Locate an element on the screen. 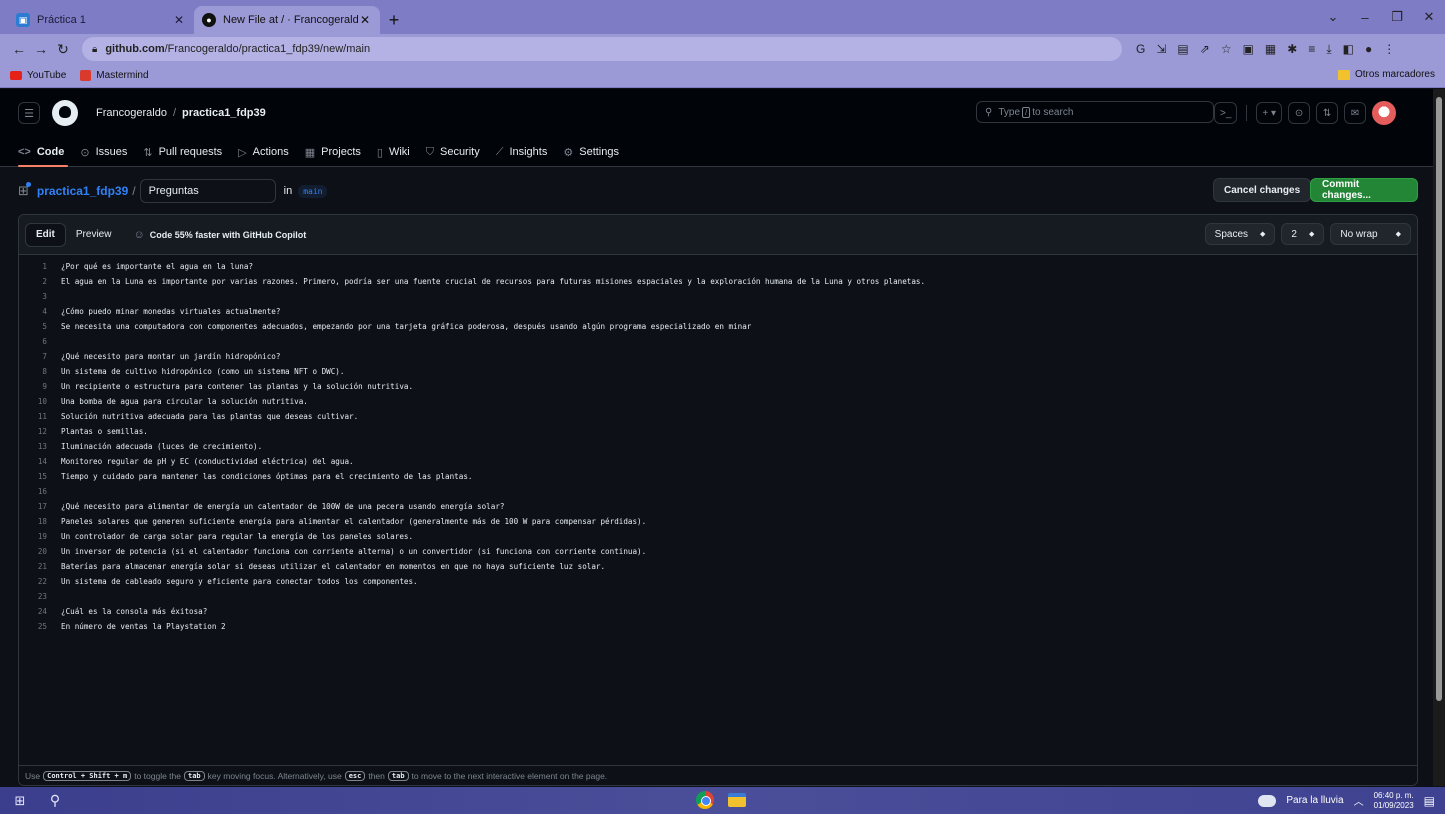 This screenshot has width=1445, height=814. chrome-icon is located at coordinates (705, 800).